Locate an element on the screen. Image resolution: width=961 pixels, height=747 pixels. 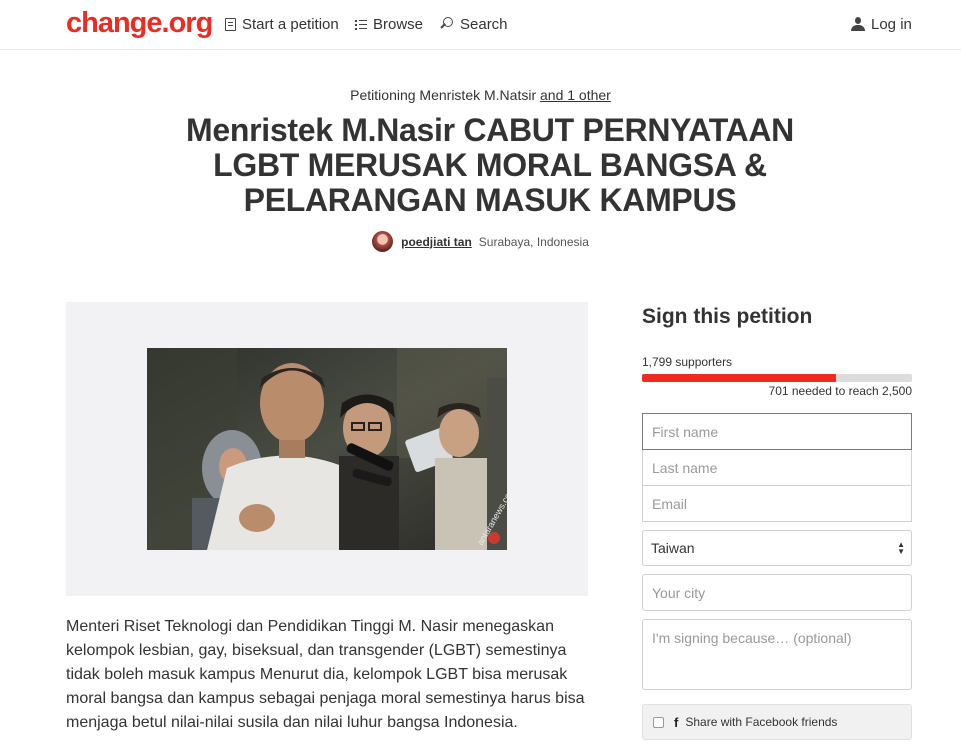
select-arrows-icon: ▲ ▼ is located at coordinates (901, 548).